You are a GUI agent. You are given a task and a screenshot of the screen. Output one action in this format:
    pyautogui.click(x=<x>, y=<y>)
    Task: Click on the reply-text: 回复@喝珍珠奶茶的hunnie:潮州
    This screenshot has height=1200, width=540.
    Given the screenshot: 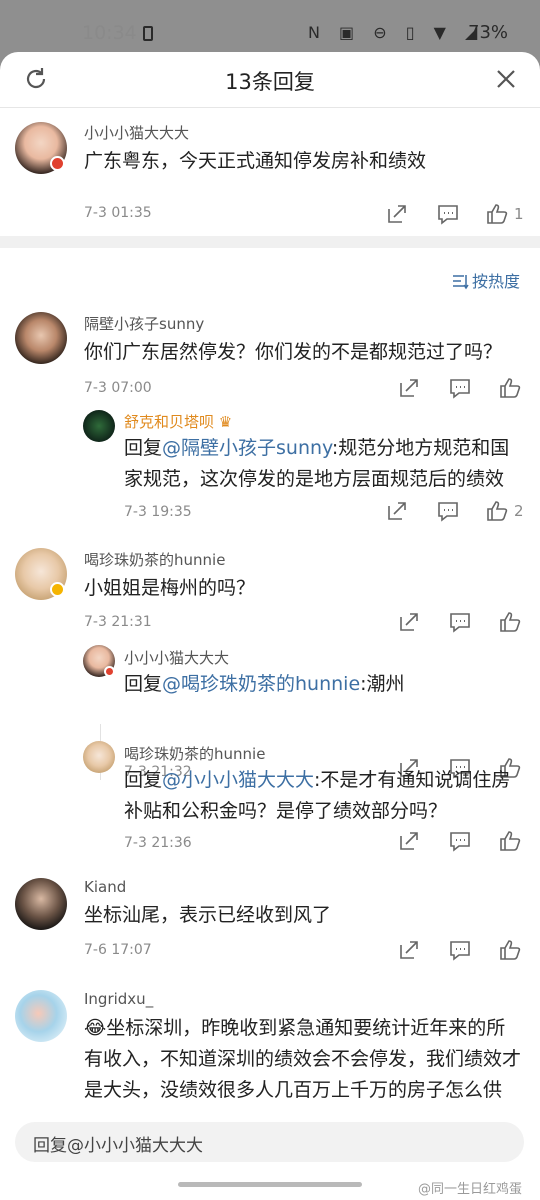 What is the action you would take?
    pyautogui.click(x=264, y=684)
    